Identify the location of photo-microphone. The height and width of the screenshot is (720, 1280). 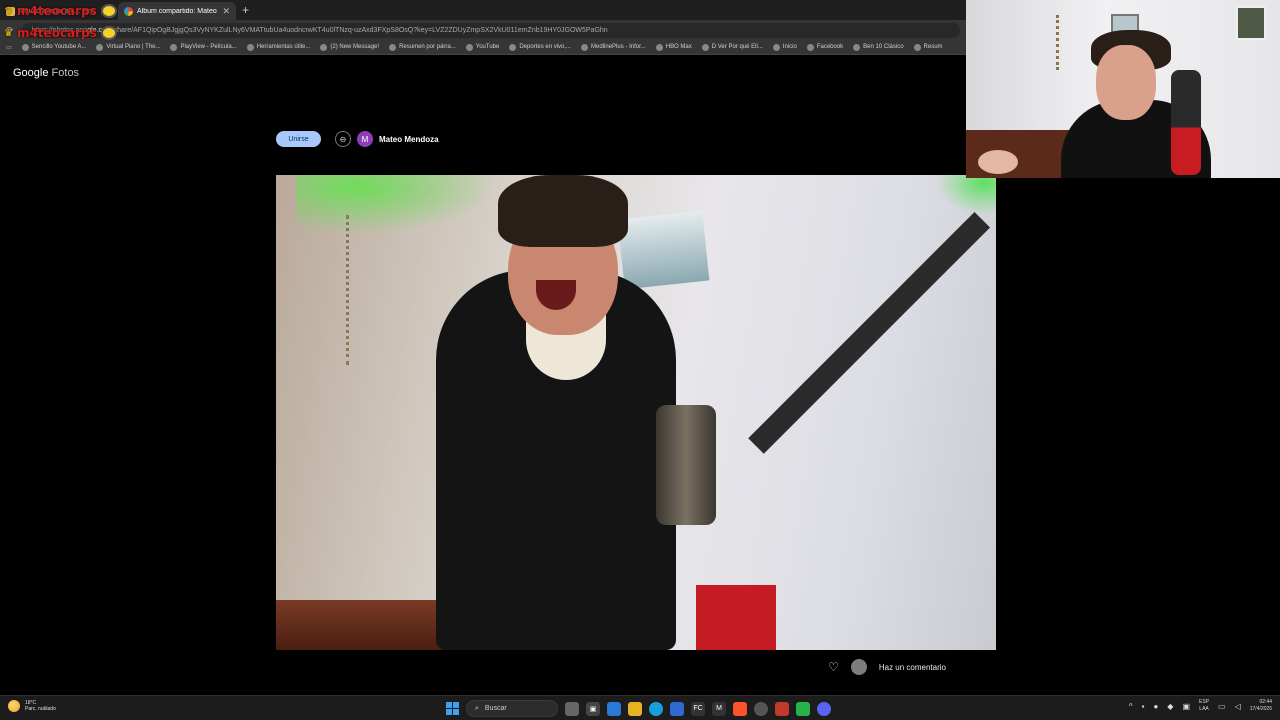
(686, 465).